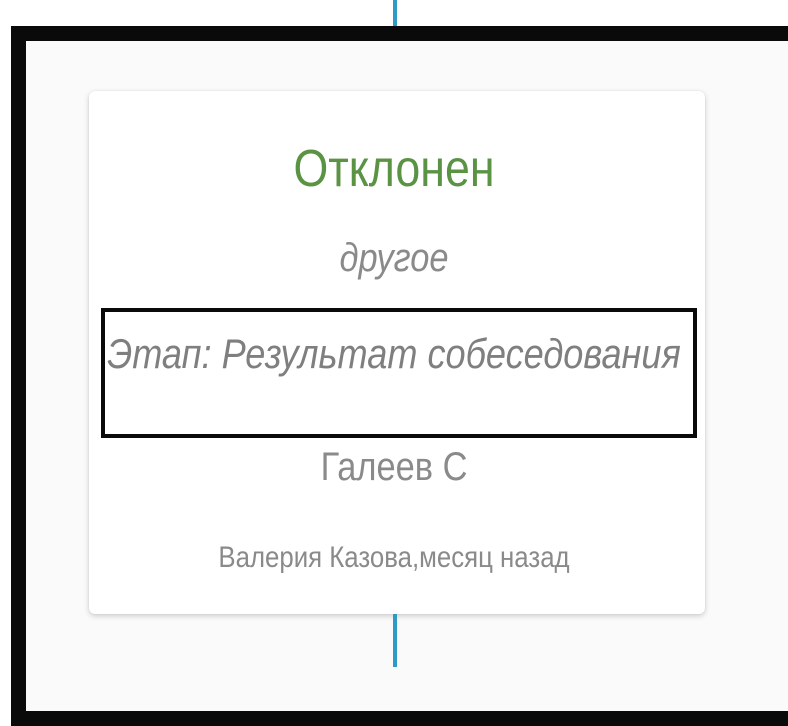 This screenshot has width=788, height=726. What do you see at coordinates (394, 169) in the screenshot?
I see `event-status: Отклонен` at bounding box center [394, 169].